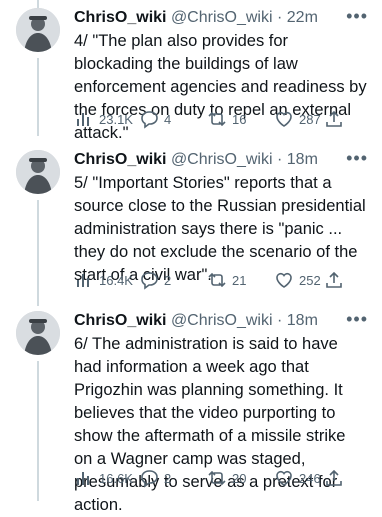 The width and height of the screenshot is (382, 517). I want to click on views-button: 16.6K, so click(103, 478).